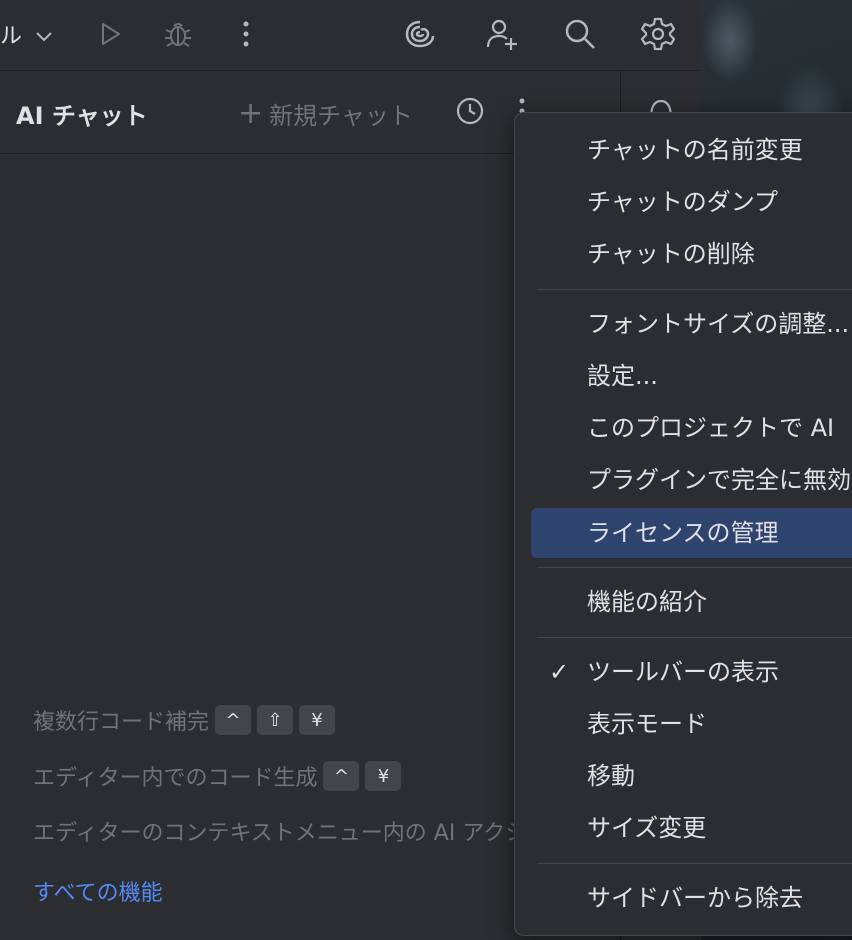 The height and width of the screenshot is (940, 852). What do you see at coordinates (646, 828) in the screenshot?
I see `menu-item-resize: サイズ変更` at bounding box center [646, 828].